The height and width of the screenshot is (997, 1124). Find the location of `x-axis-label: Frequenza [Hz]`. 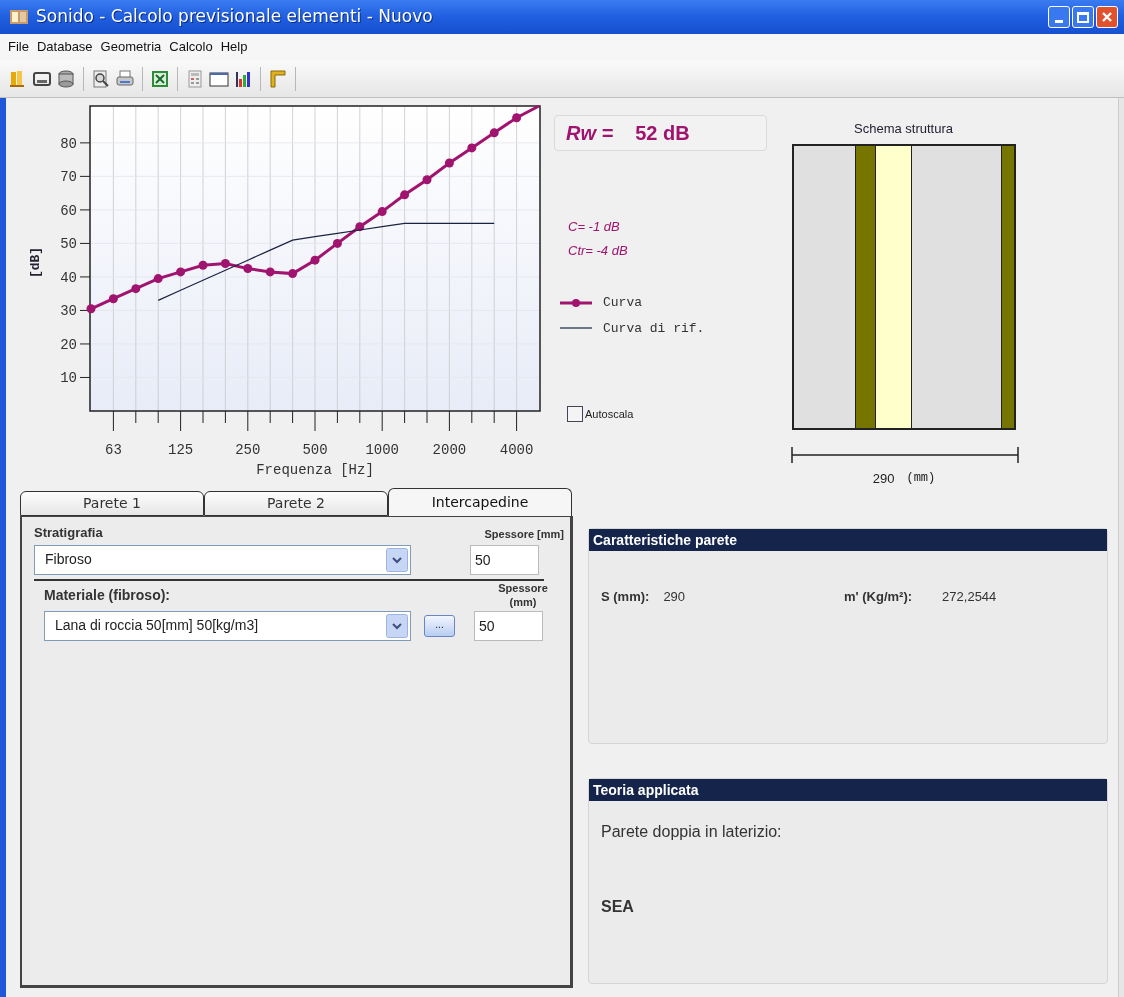

x-axis-label: Frequenza [Hz] is located at coordinates (315, 470).